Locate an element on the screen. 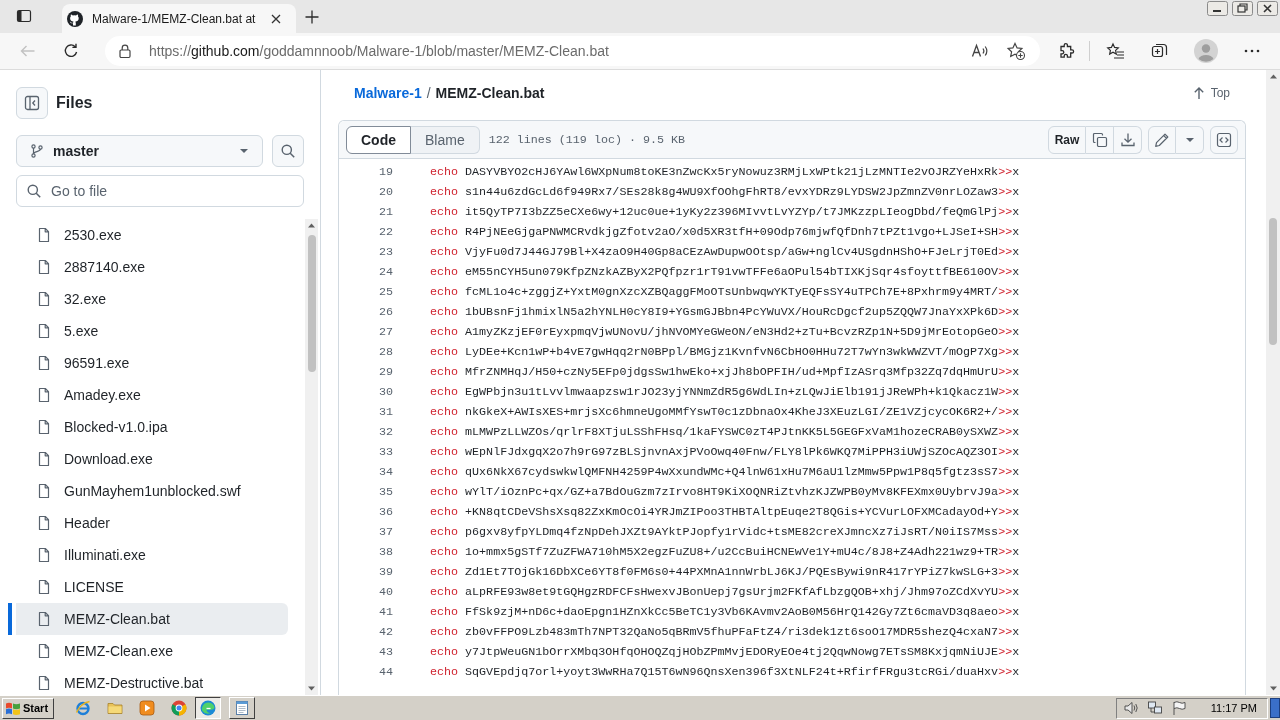  code-line: echo wEpNlFJdxgqX2o7h9rG97zBLSjnvnAxjPVoOwq40Fnw/FLY8lPk6WKQ7MiPPH3iUWjSZOcAQZ3OI>>x is located at coordinates (725, 452).